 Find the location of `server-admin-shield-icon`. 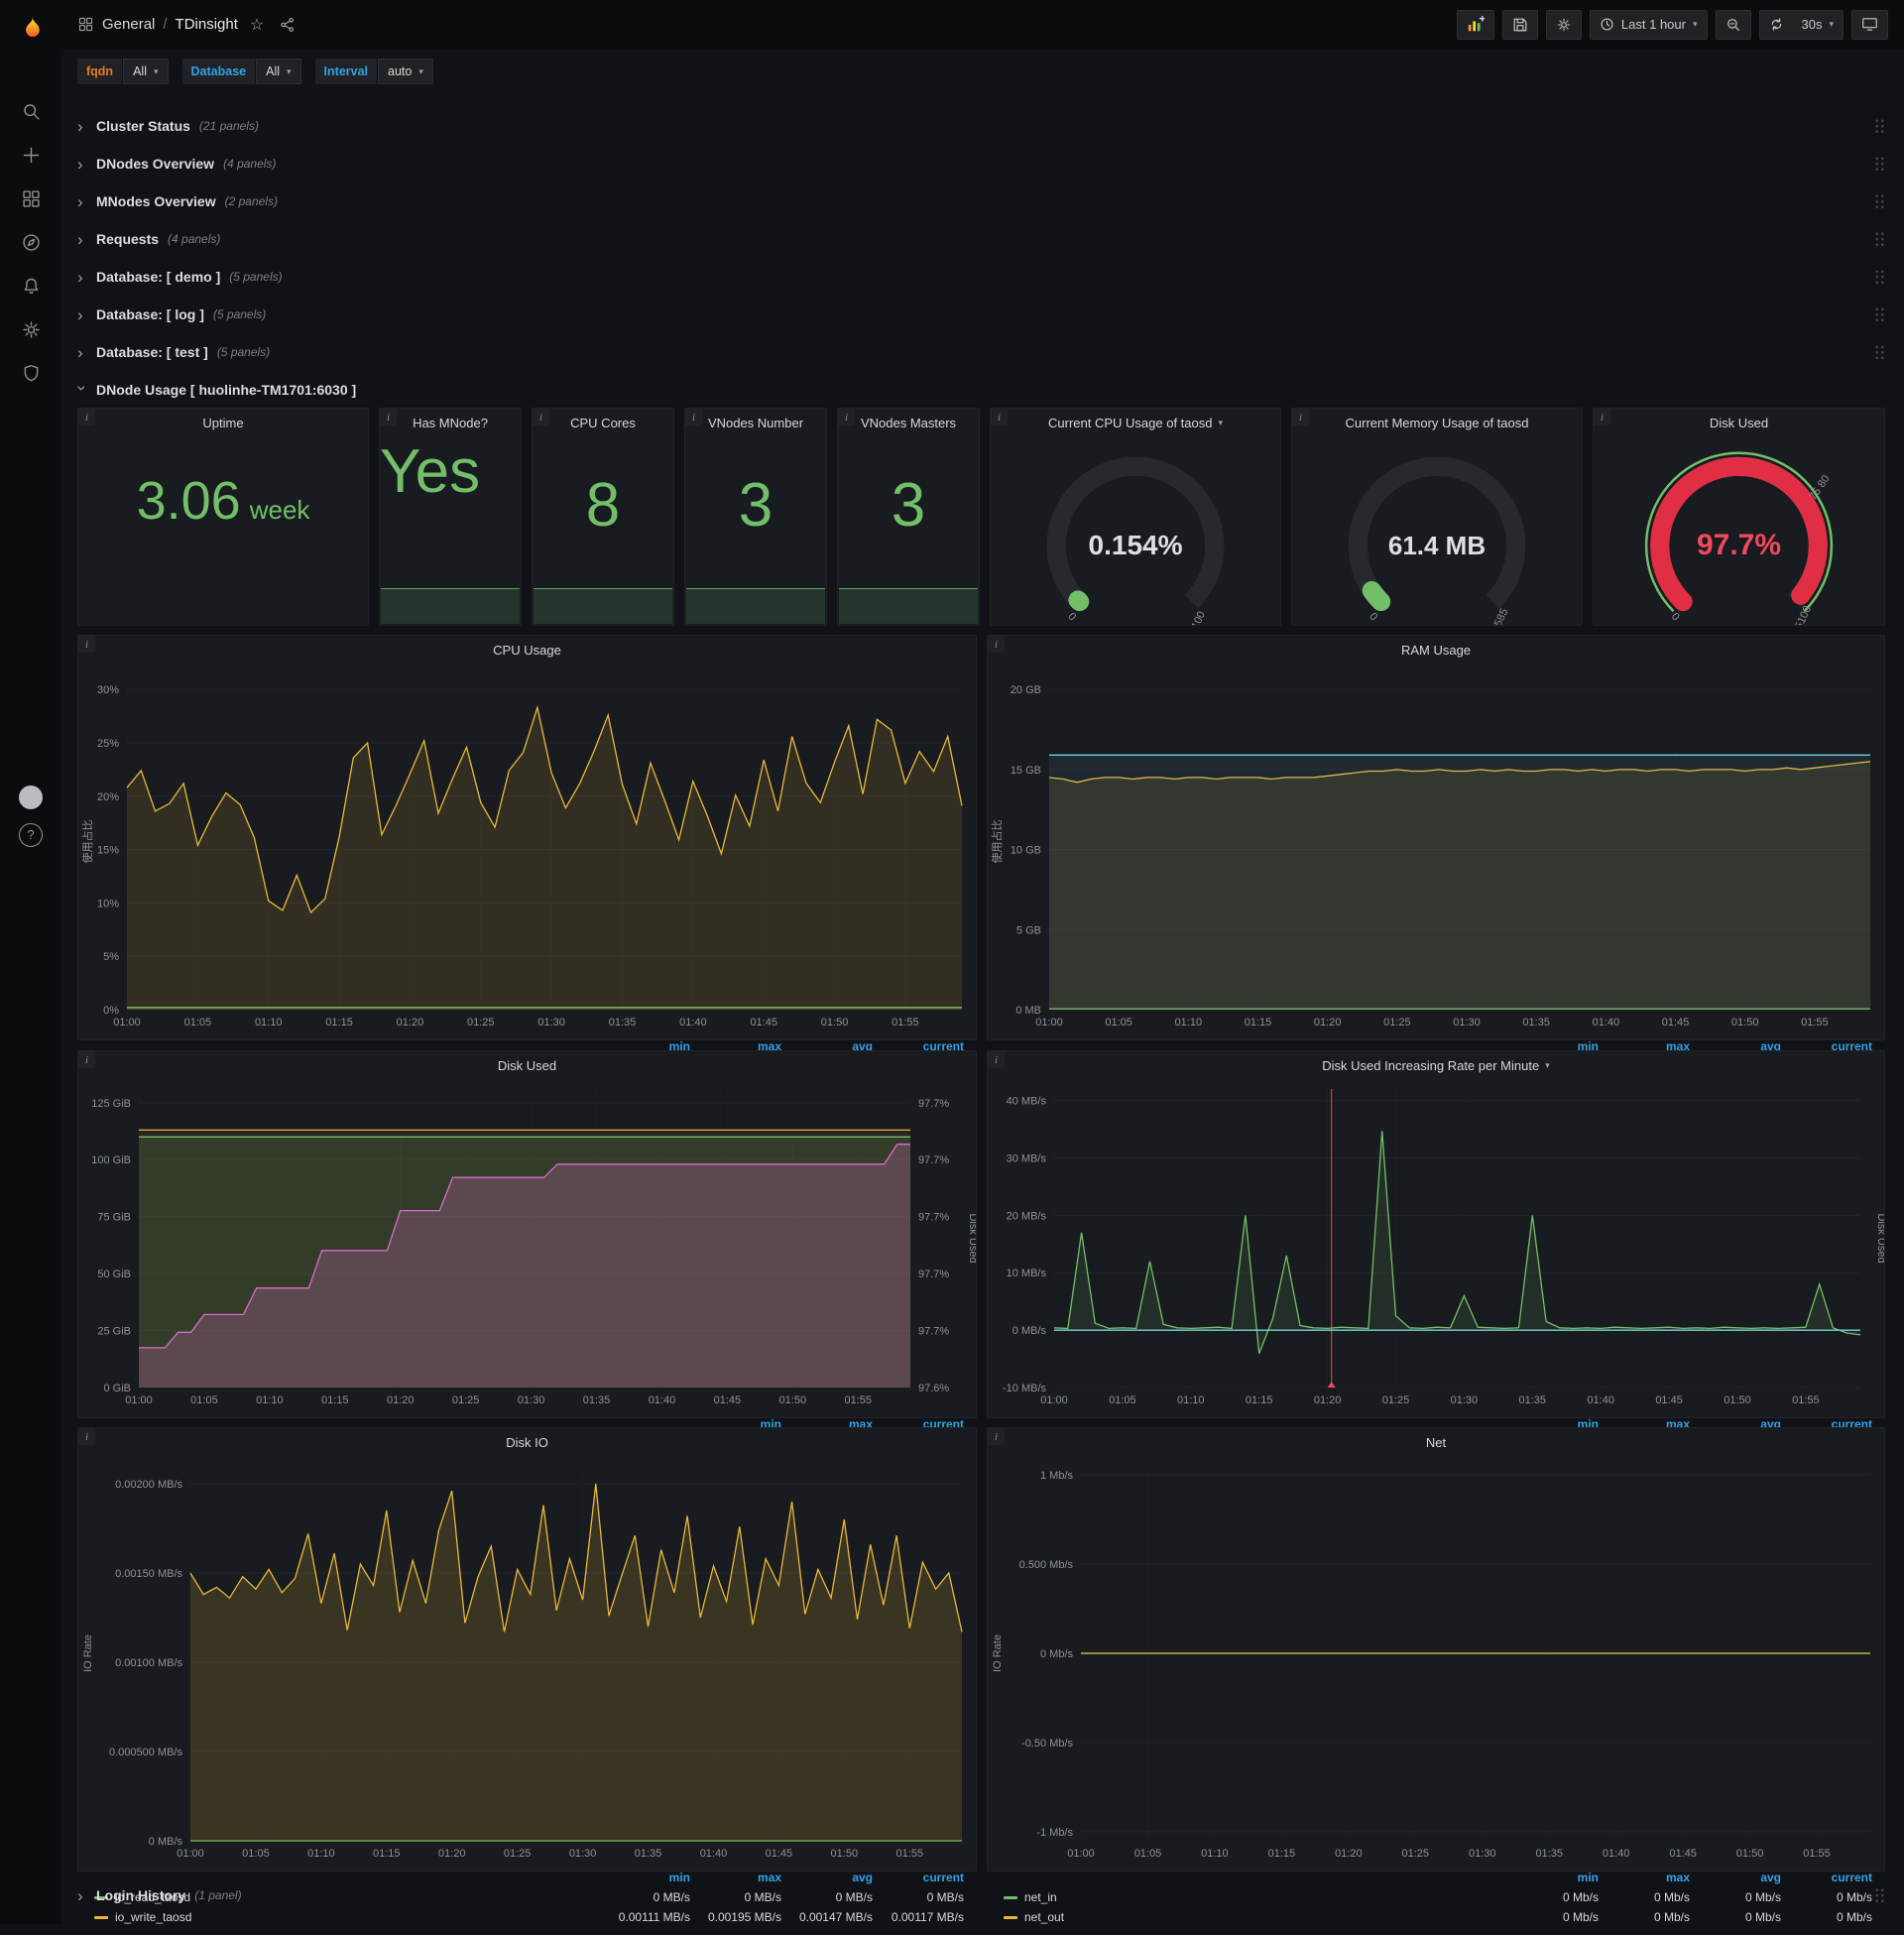

server-admin-shield-icon is located at coordinates (31, 373).